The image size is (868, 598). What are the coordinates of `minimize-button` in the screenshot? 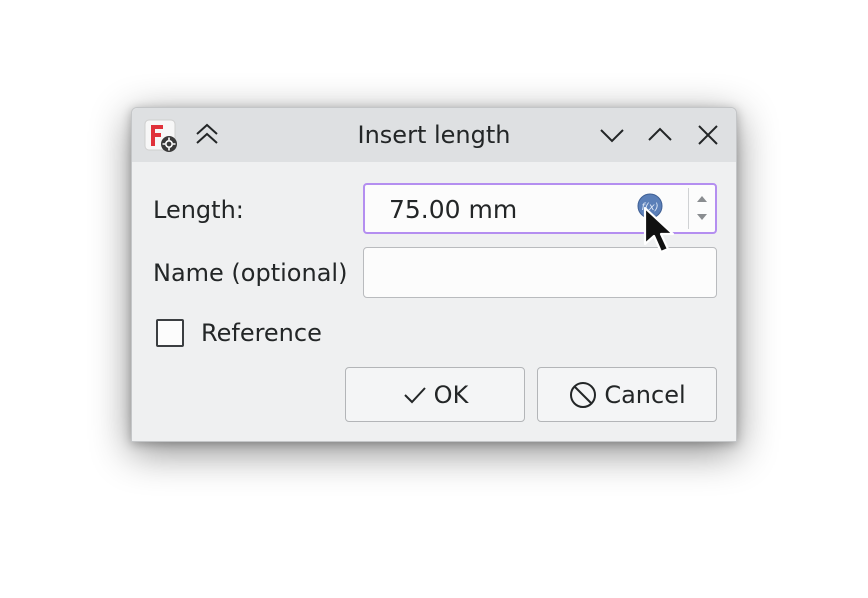 It's located at (612, 135).